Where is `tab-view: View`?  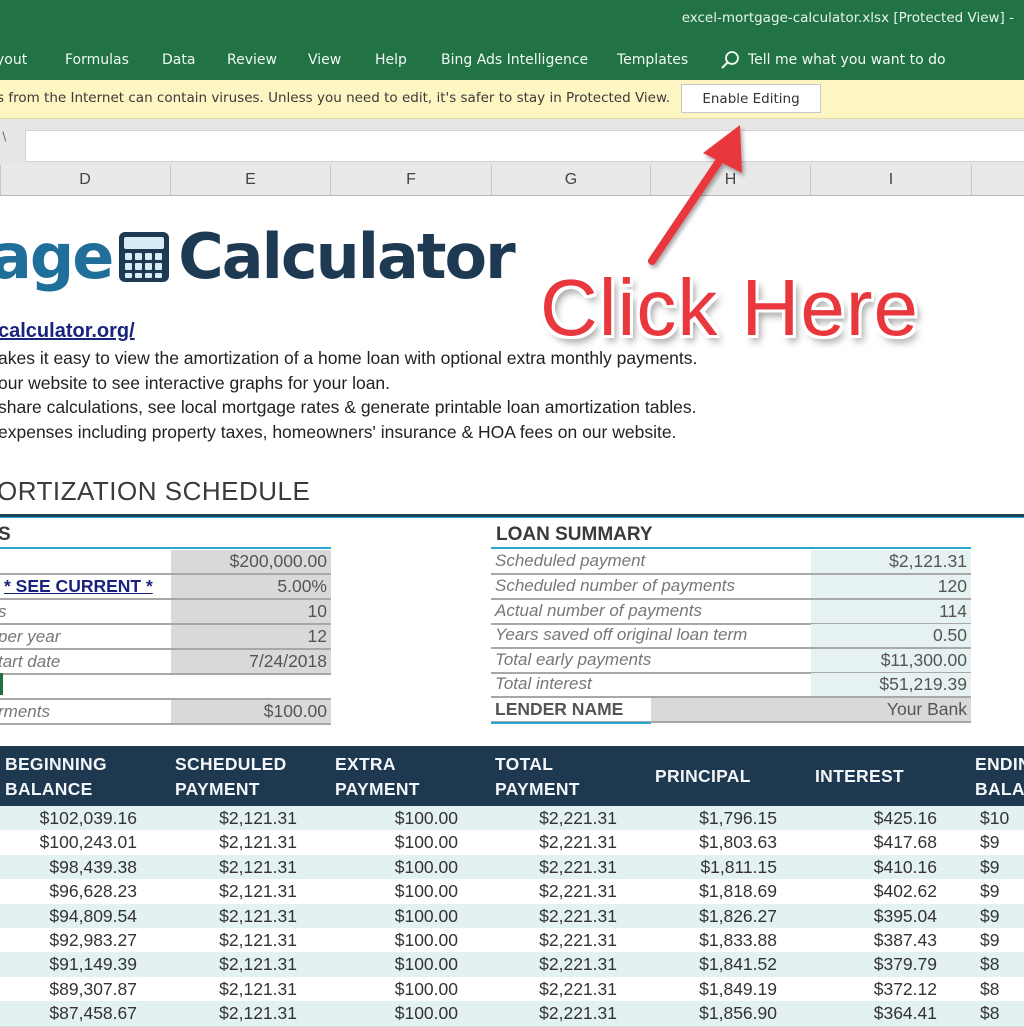 tab-view: View is located at coordinates (324, 60).